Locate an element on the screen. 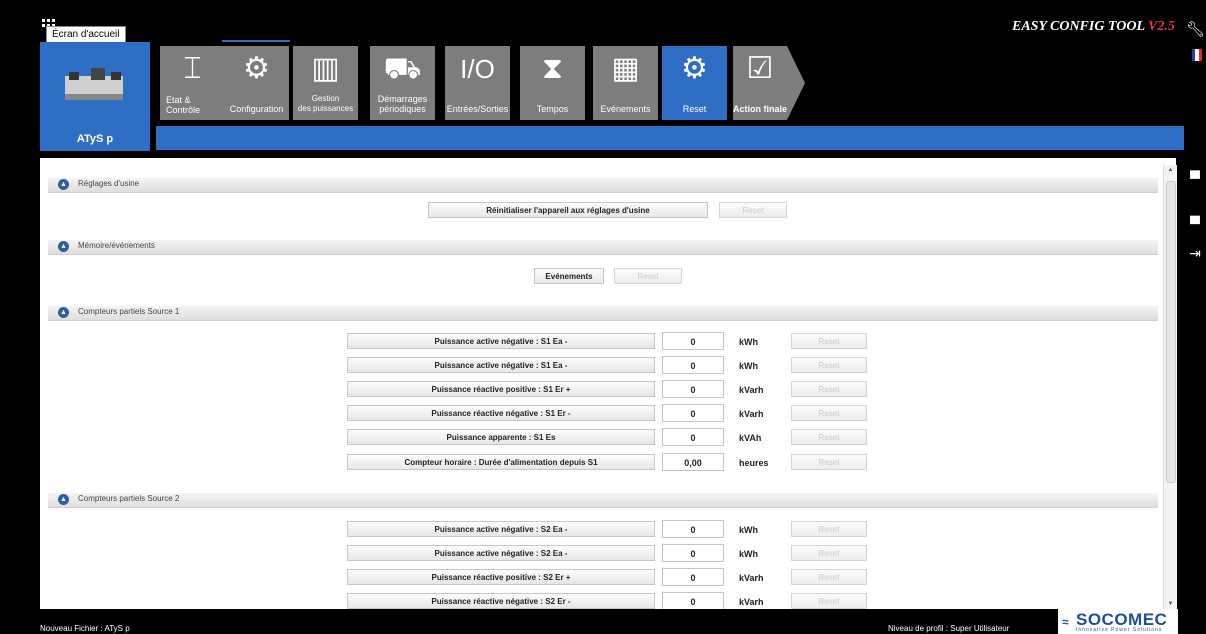  tab-gestion-puissances: ▥ Gestion des puissances is located at coordinates (325, 83).